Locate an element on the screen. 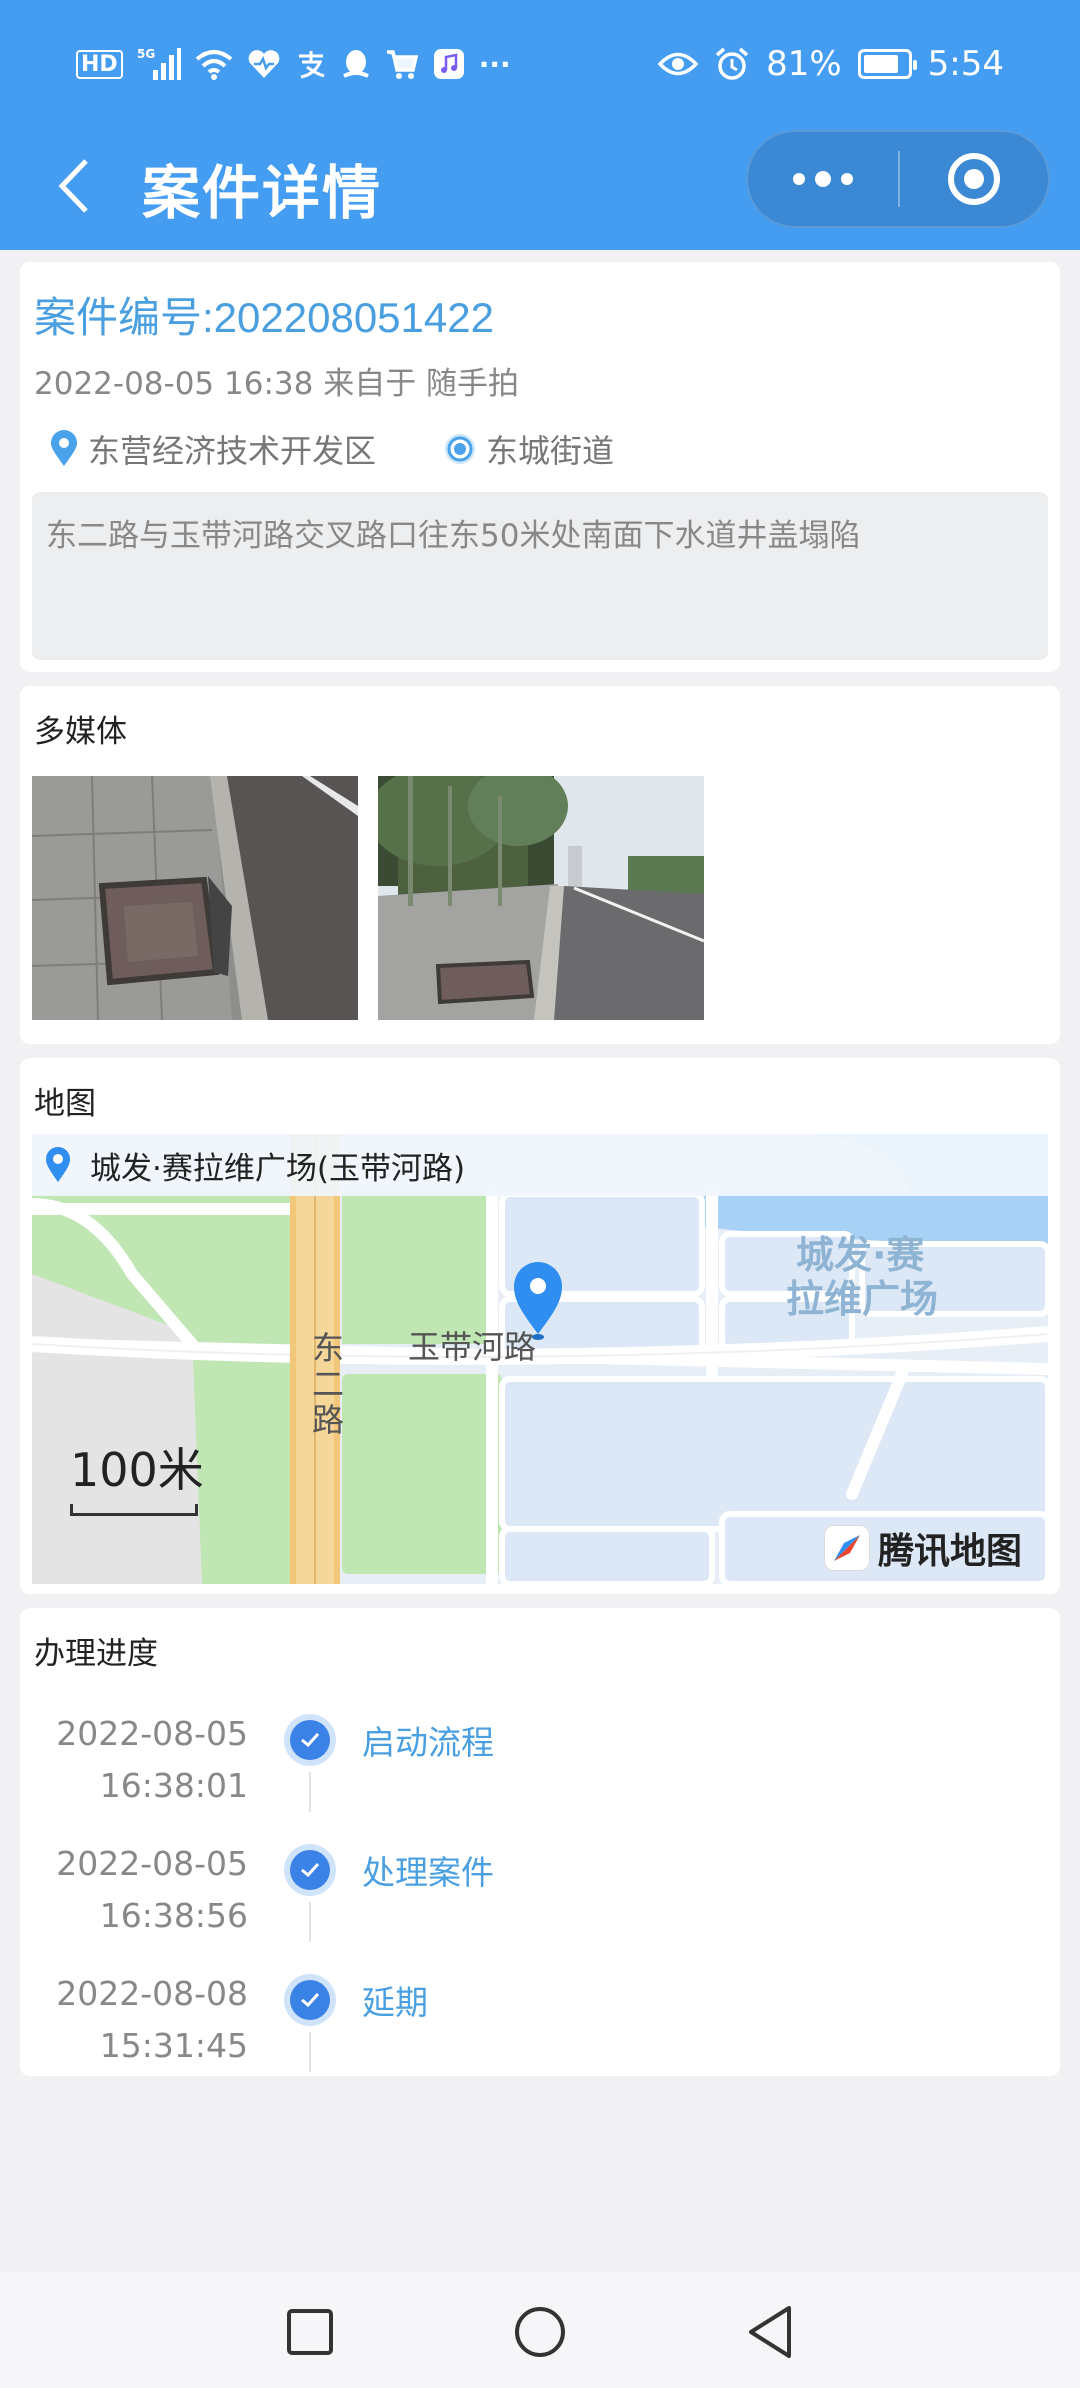 The image size is (1080, 2388). recent-apps-button is located at coordinates (310, 2332).